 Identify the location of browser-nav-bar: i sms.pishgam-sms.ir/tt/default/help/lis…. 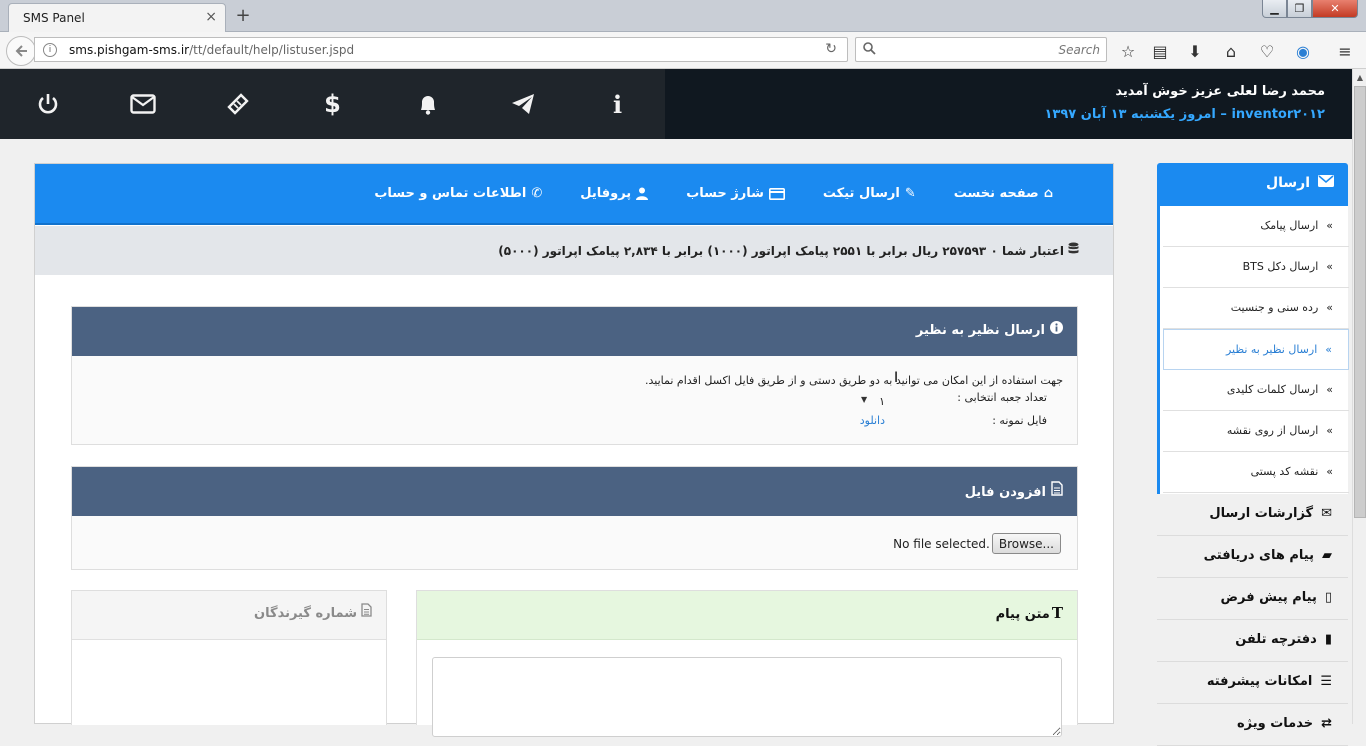
(683, 50).